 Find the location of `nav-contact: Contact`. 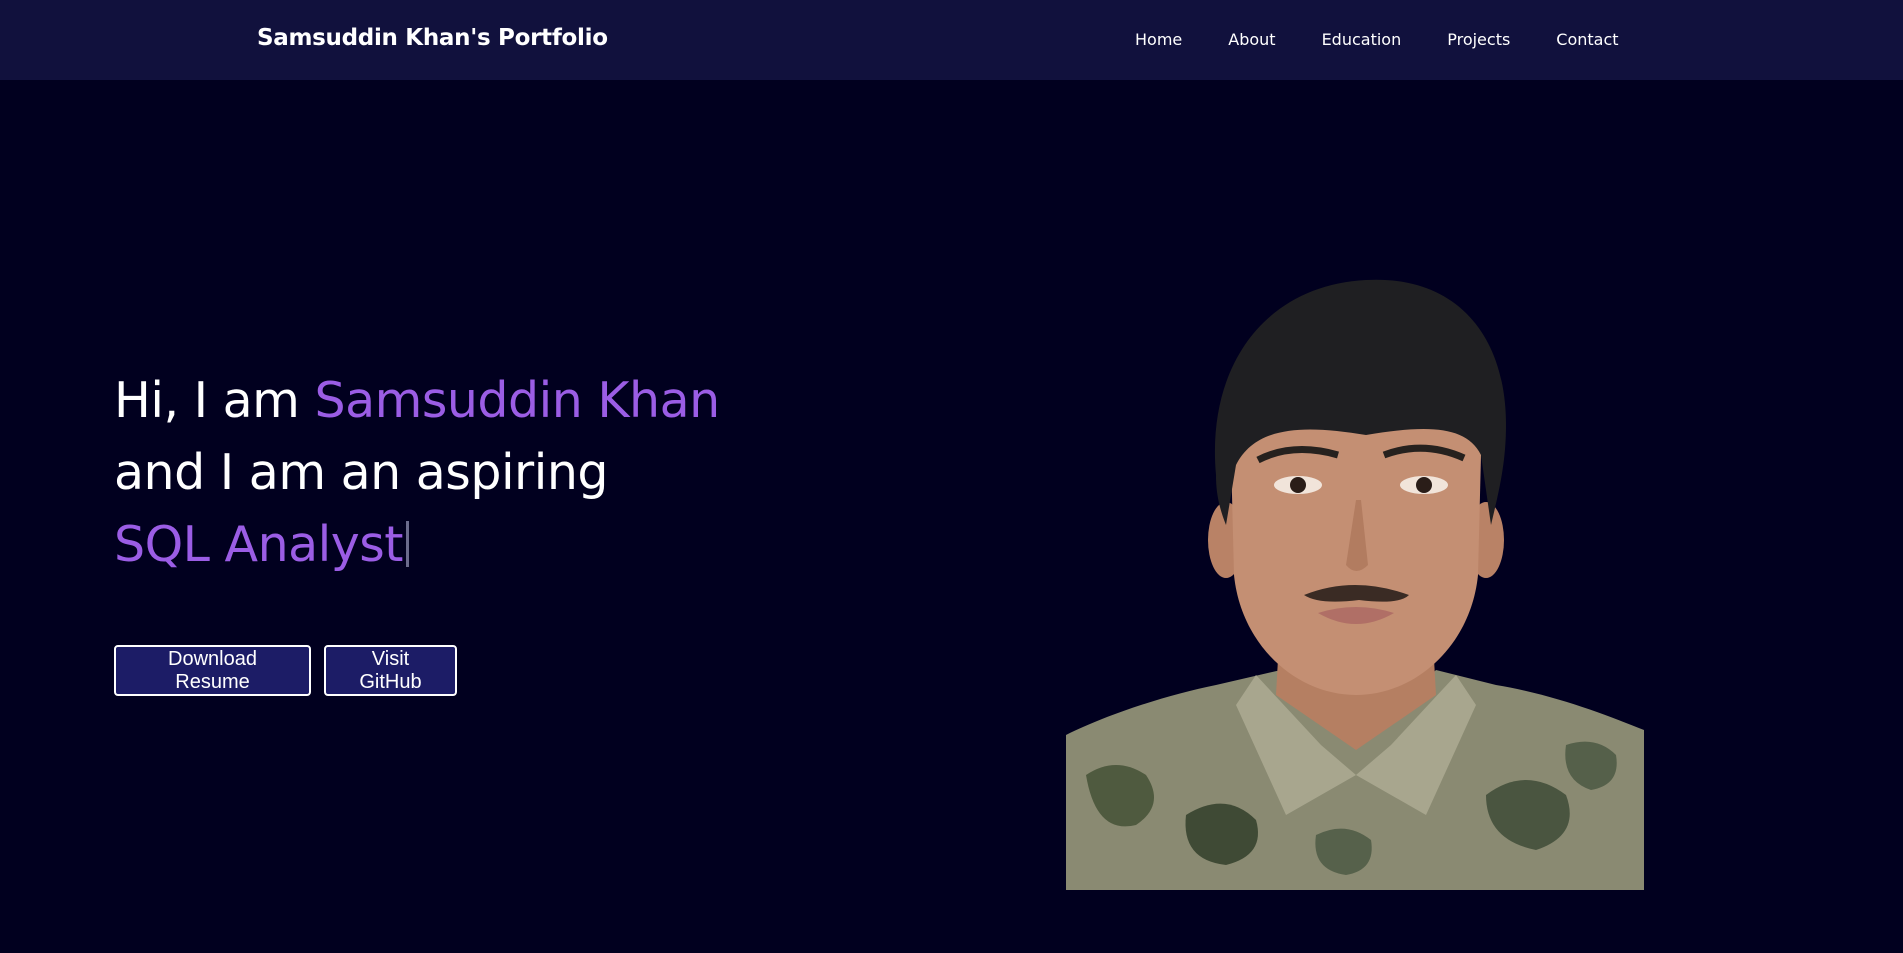

nav-contact: Contact is located at coordinates (1587, 39).